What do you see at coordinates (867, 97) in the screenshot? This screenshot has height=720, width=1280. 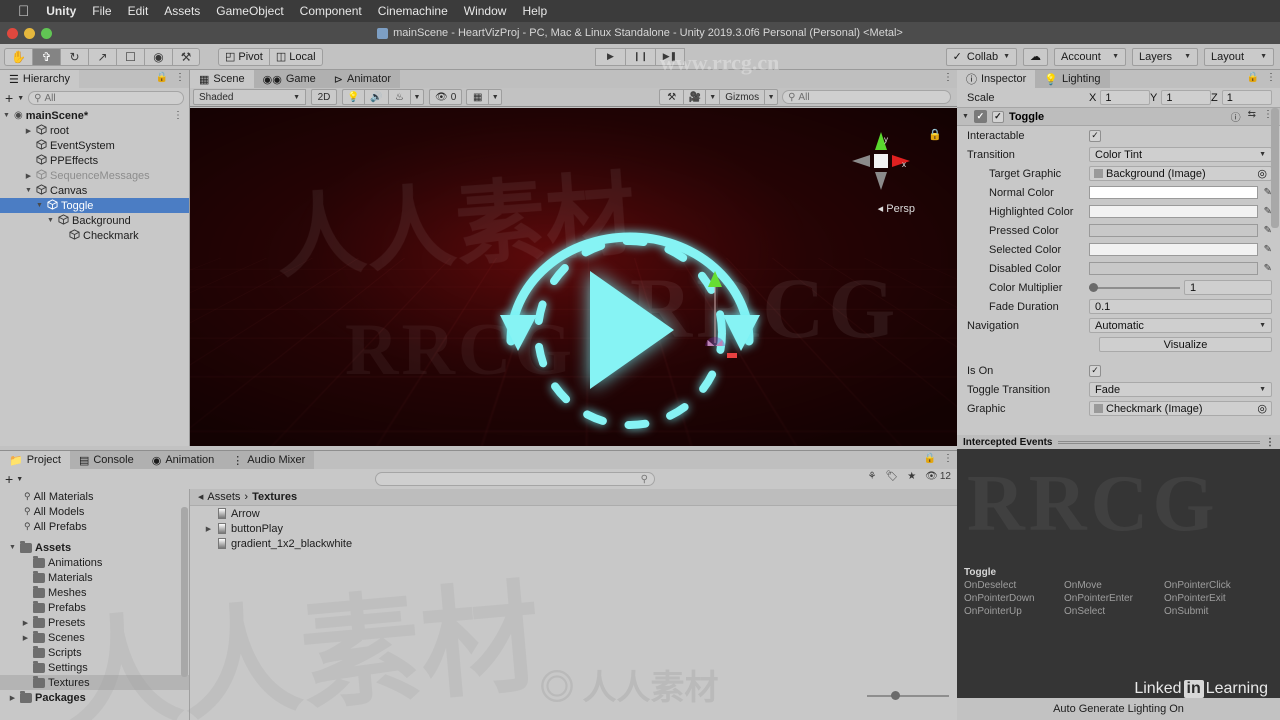 I see `scene-search-input: ⚲ All` at bounding box center [867, 97].